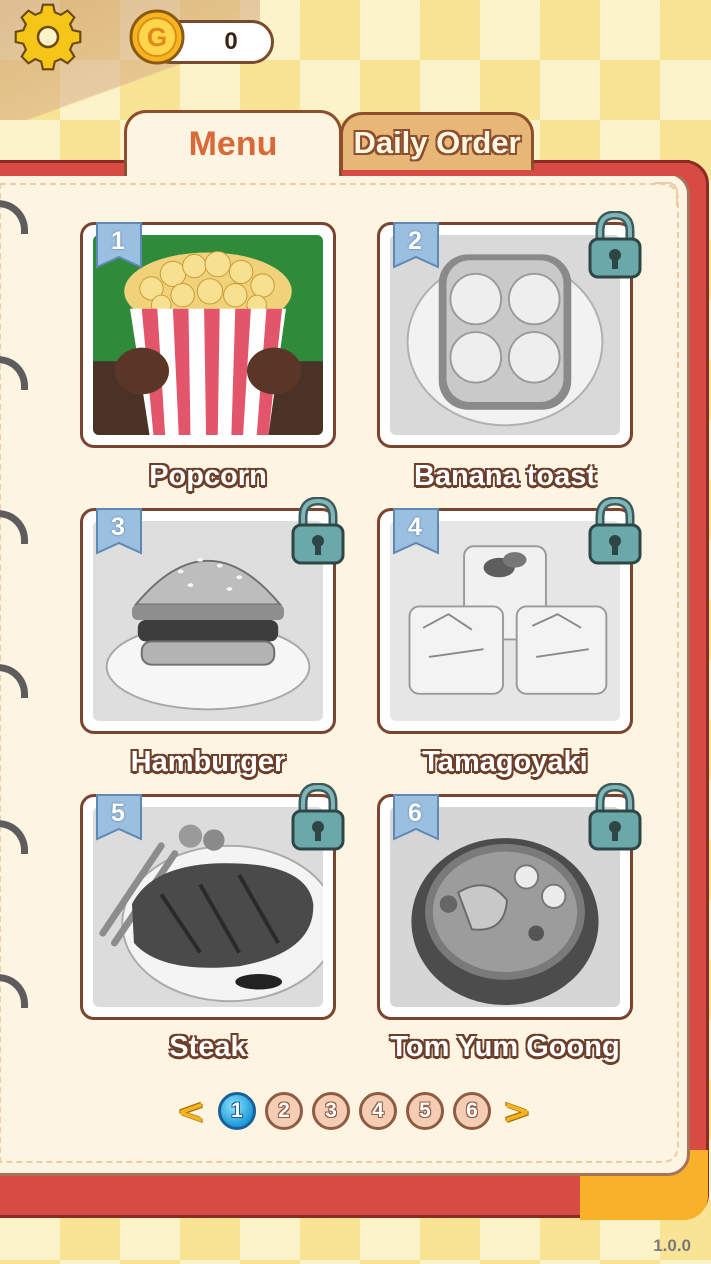 This screenshot has width=711, height=1264. I want to click on page-button-6: 6, so click(472, 1111).